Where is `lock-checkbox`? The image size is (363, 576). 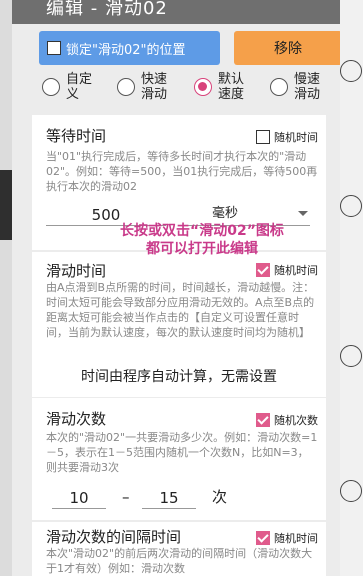 lock-checkbox is located at coordinates (54, 48).